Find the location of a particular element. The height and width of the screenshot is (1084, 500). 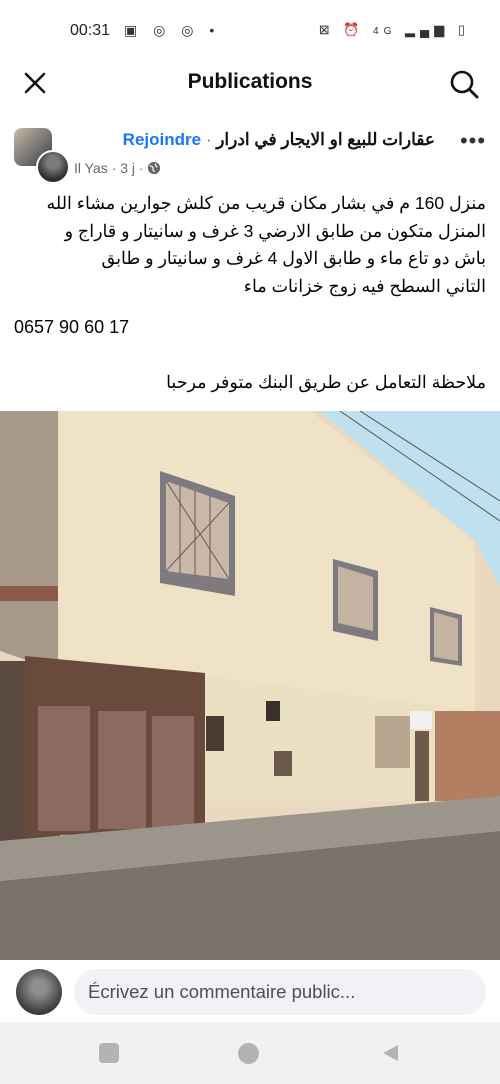

alarm-icon: ⏰ is located at coordinates (354, 29).